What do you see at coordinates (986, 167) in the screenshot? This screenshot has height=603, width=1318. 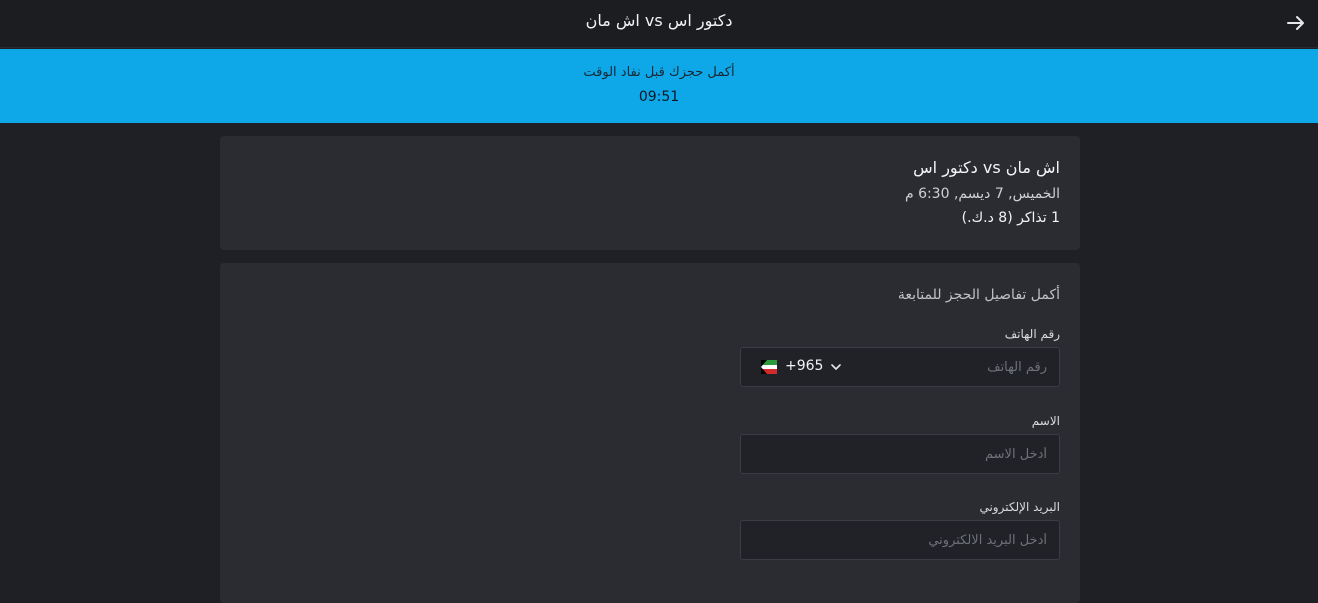 I see `event-name: اش مان vs دكتور اس` at bounding box center [986, 167].